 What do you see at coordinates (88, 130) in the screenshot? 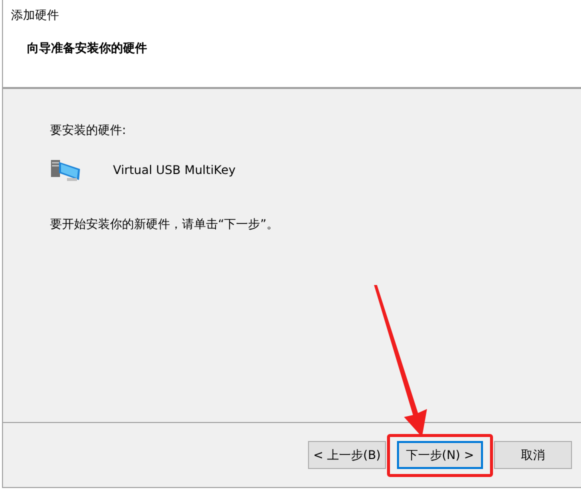
I see `hardware-label: 要安装的硬件:` at bounding box center [88, 130].